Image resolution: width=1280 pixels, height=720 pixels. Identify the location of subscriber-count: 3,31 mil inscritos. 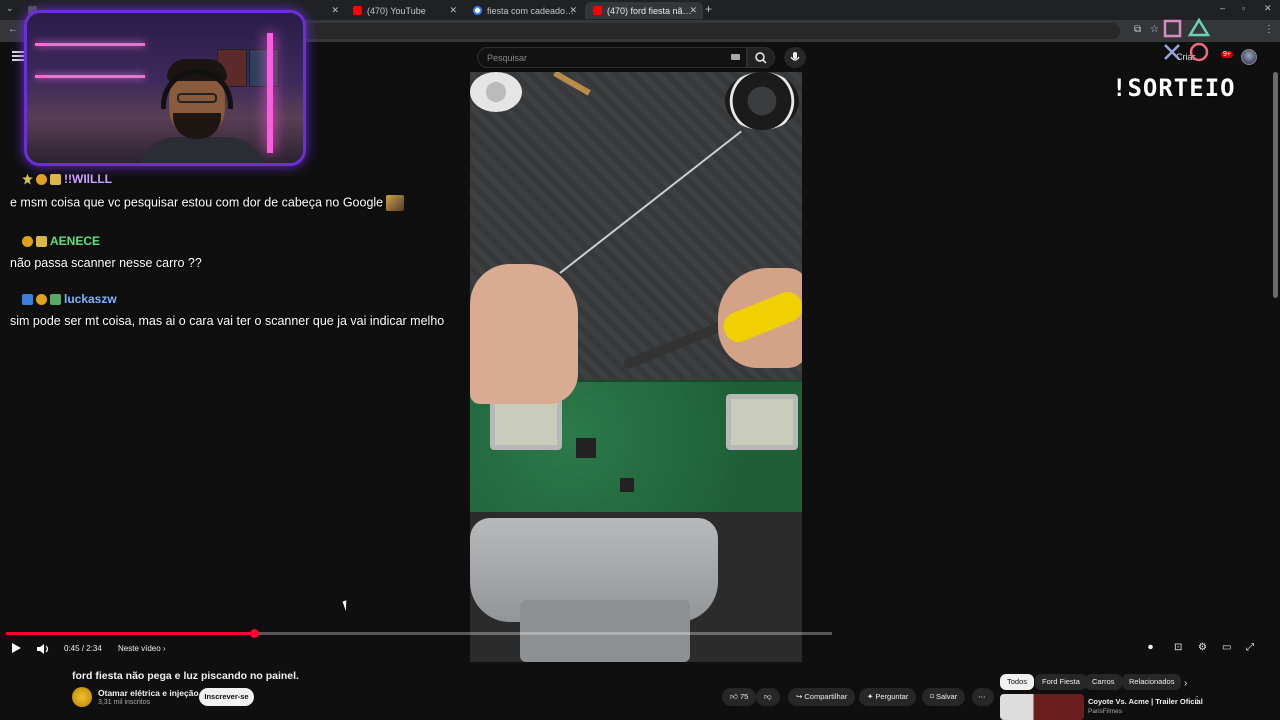
(124, 702).